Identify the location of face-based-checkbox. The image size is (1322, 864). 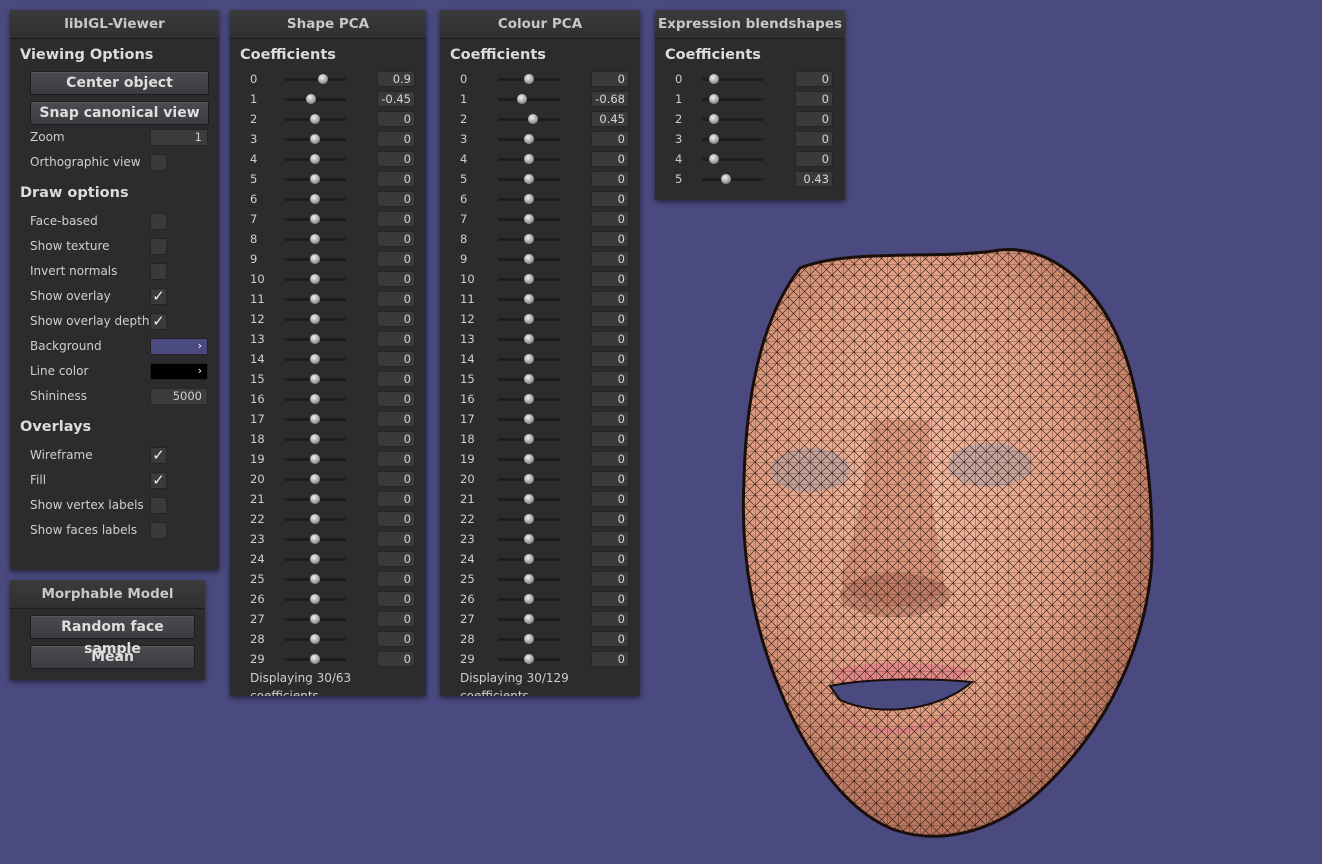
(158, 221).